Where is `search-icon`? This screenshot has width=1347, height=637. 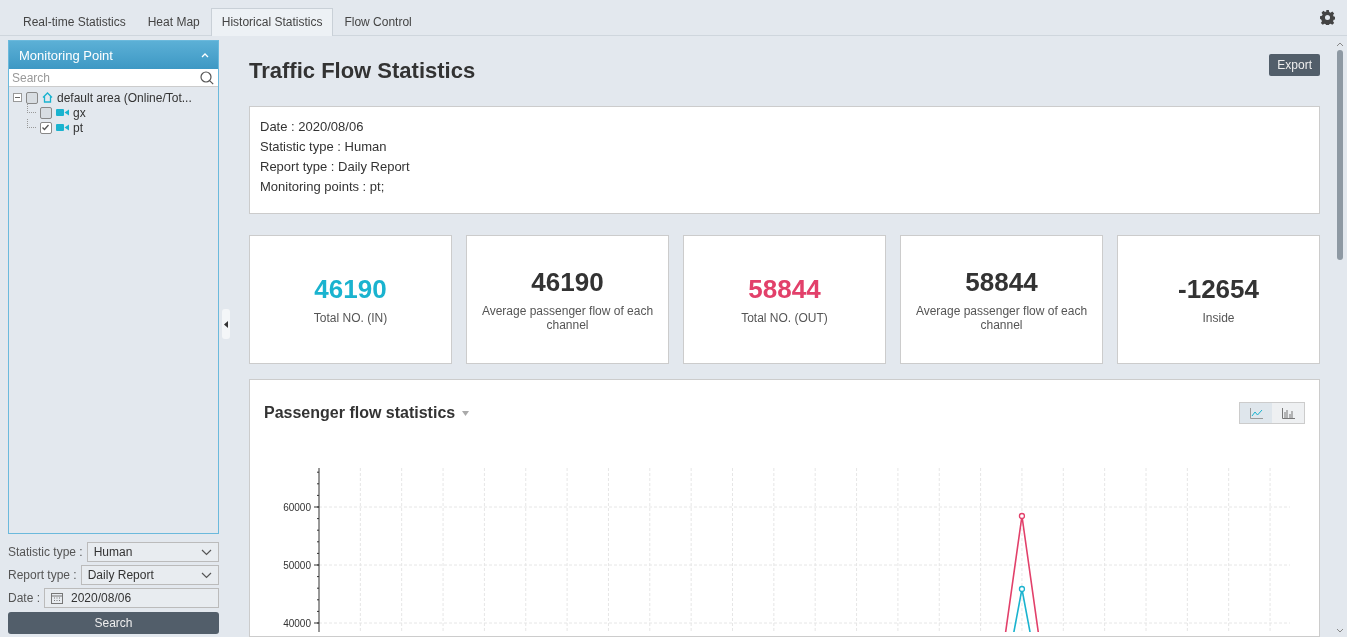 search-icon is located at coordinates (207, 78).